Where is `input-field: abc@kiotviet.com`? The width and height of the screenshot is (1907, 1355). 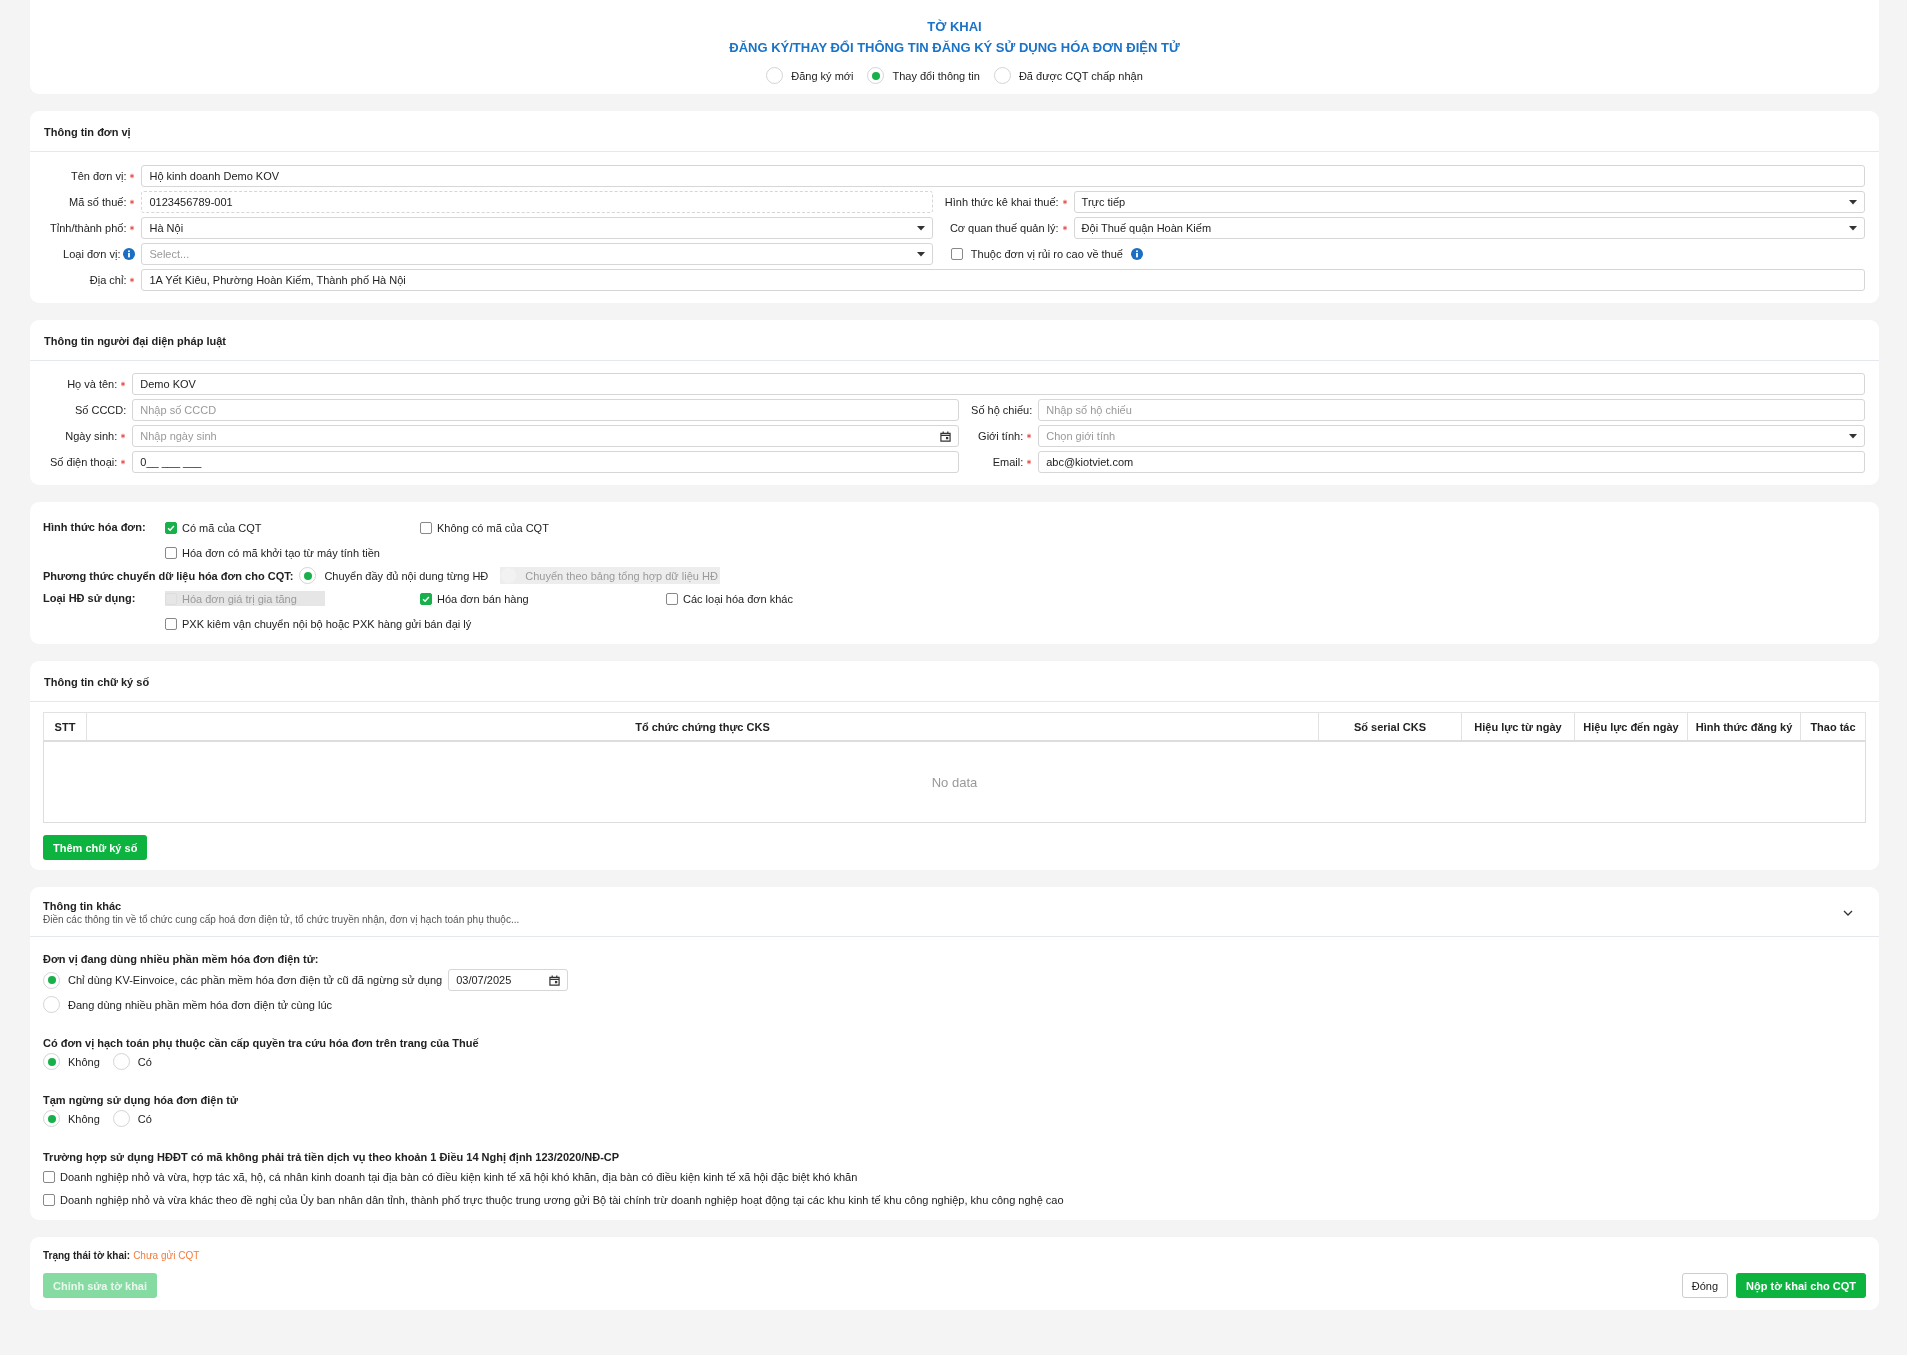 input-field: abc@kiotviet.com is located at coordinates (1451, 462).